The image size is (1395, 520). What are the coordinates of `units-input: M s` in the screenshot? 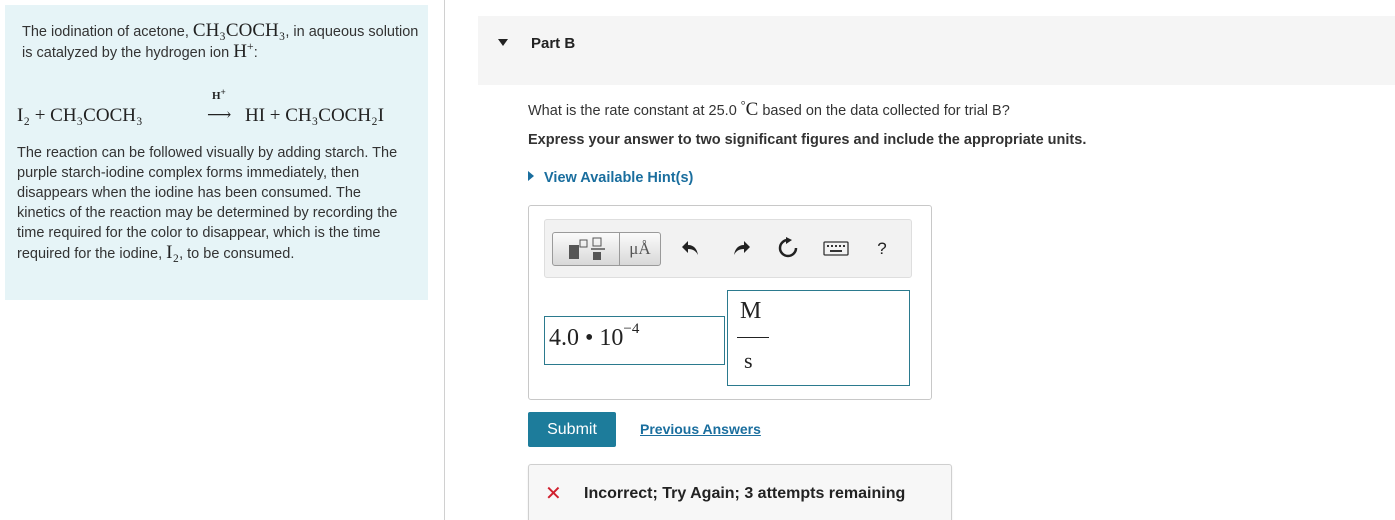 It's located at (818, 338).